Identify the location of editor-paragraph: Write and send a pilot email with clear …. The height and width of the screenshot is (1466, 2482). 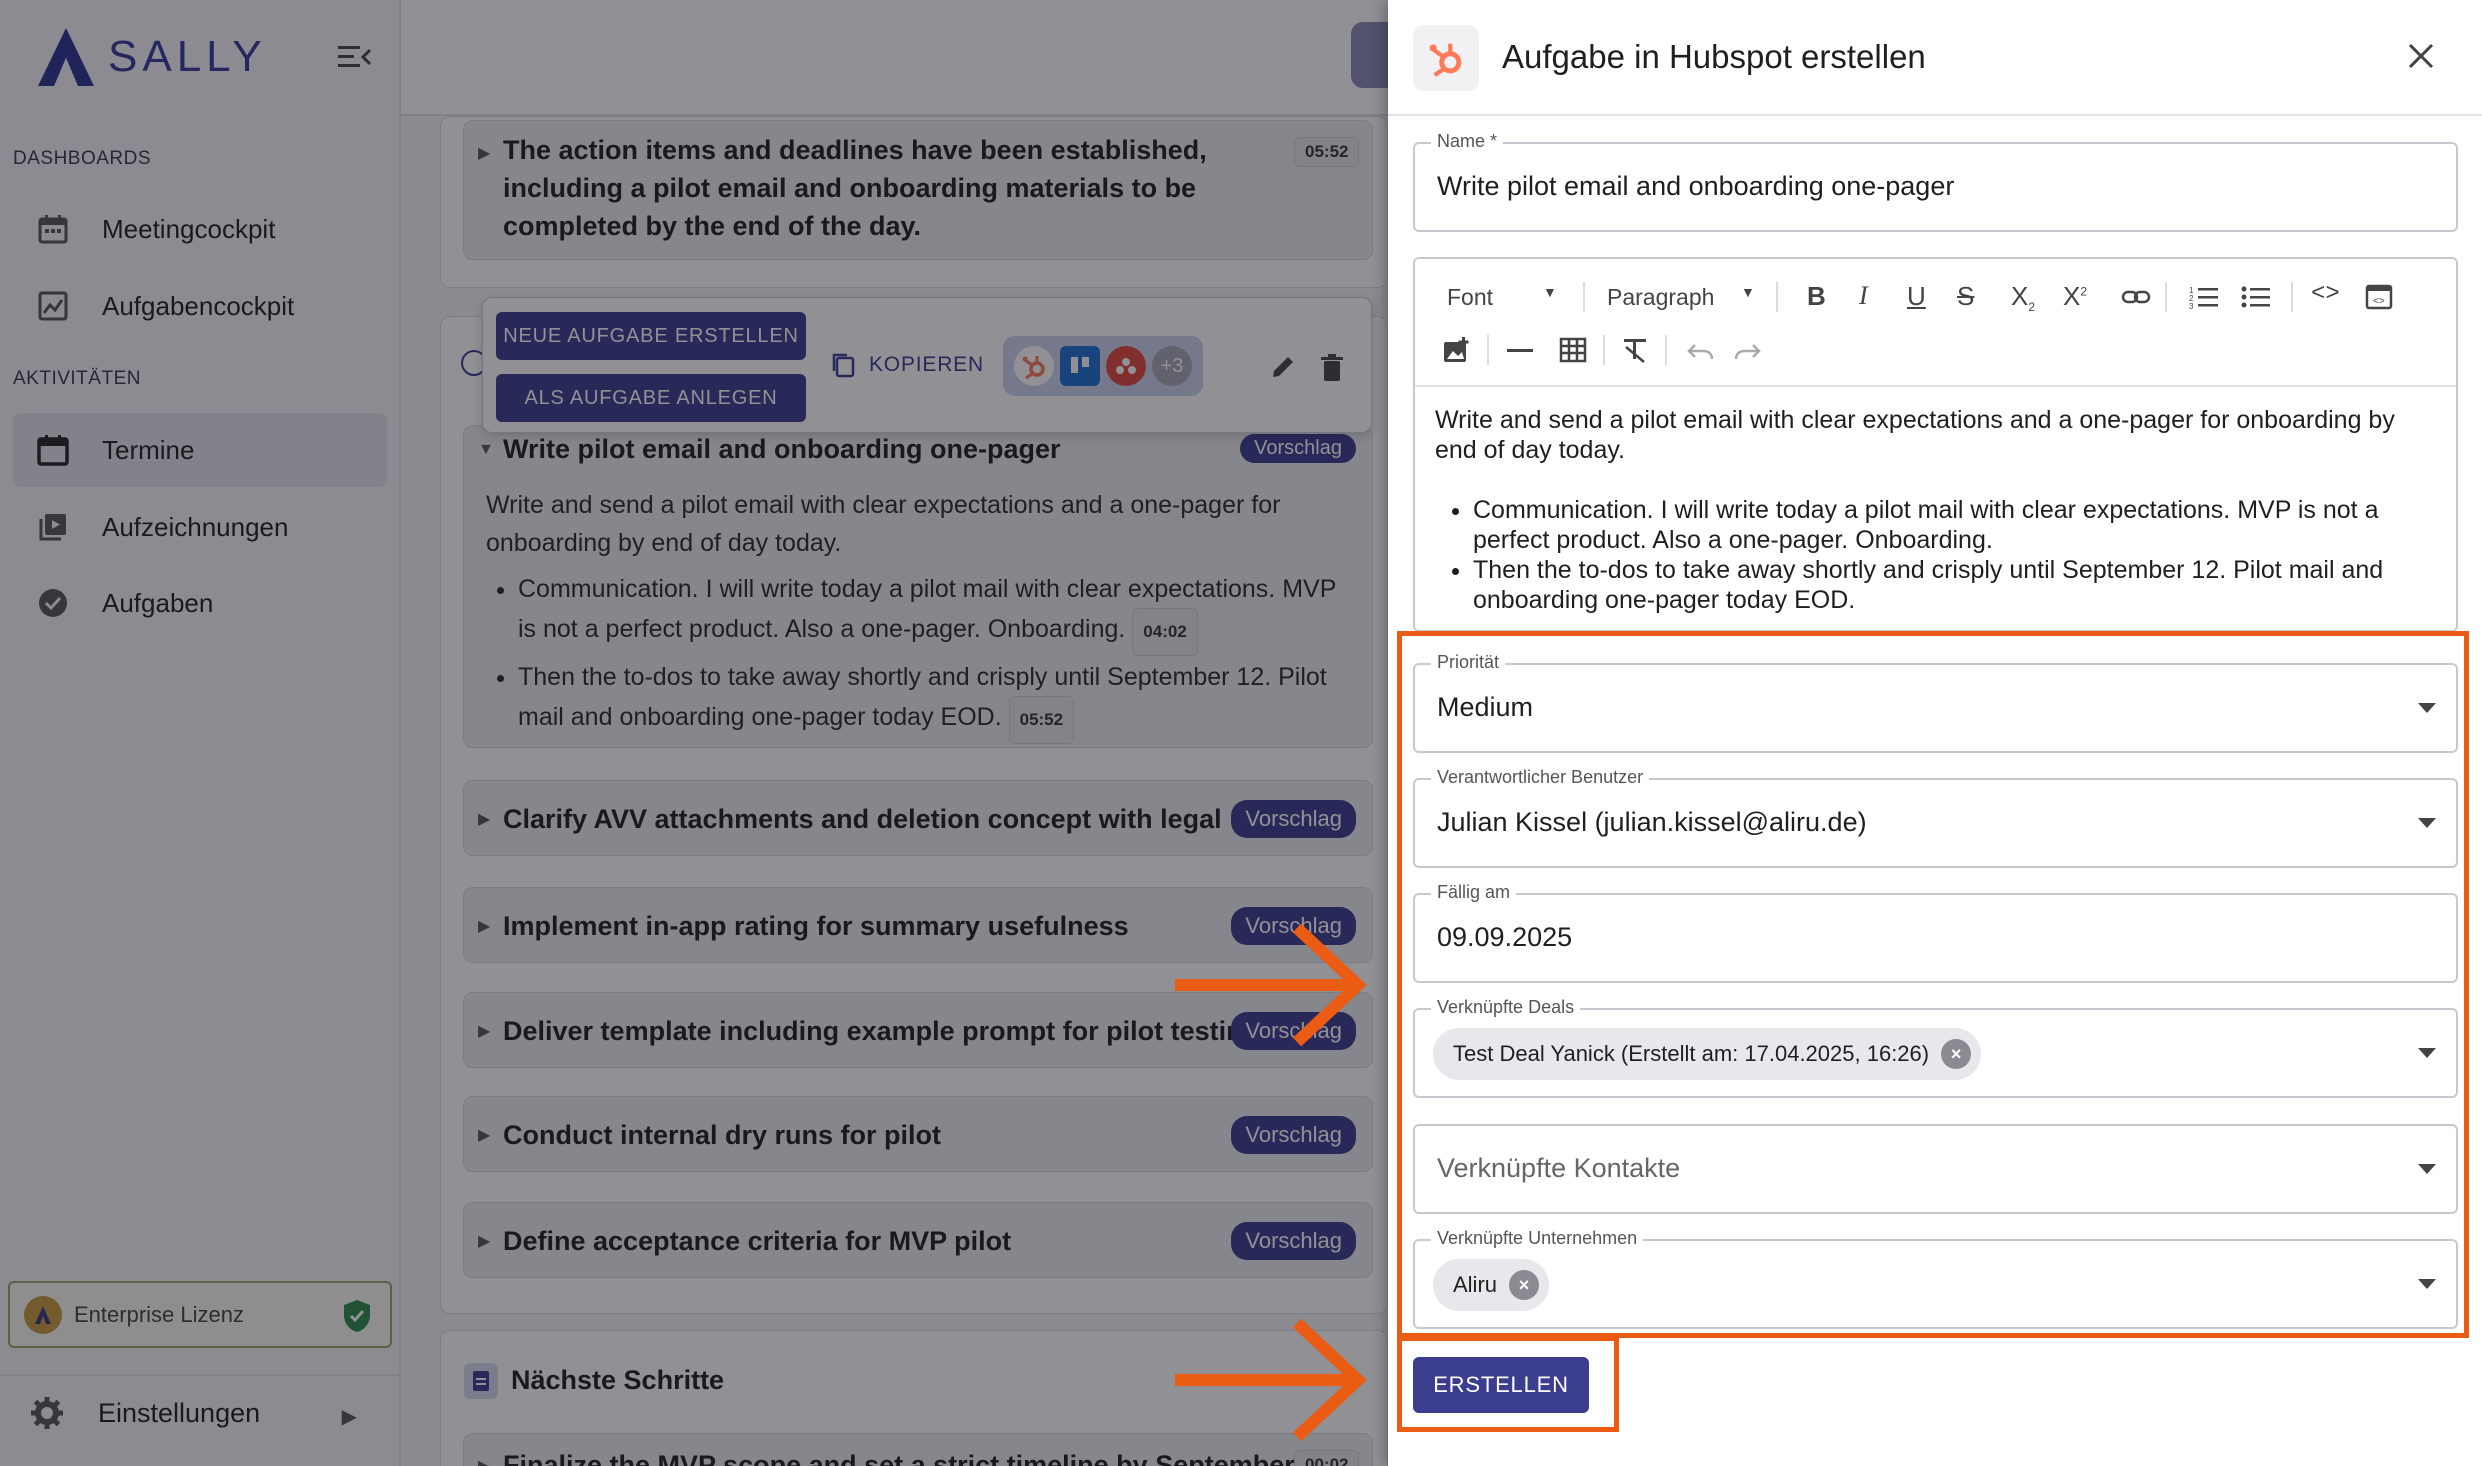
(1915, 435).